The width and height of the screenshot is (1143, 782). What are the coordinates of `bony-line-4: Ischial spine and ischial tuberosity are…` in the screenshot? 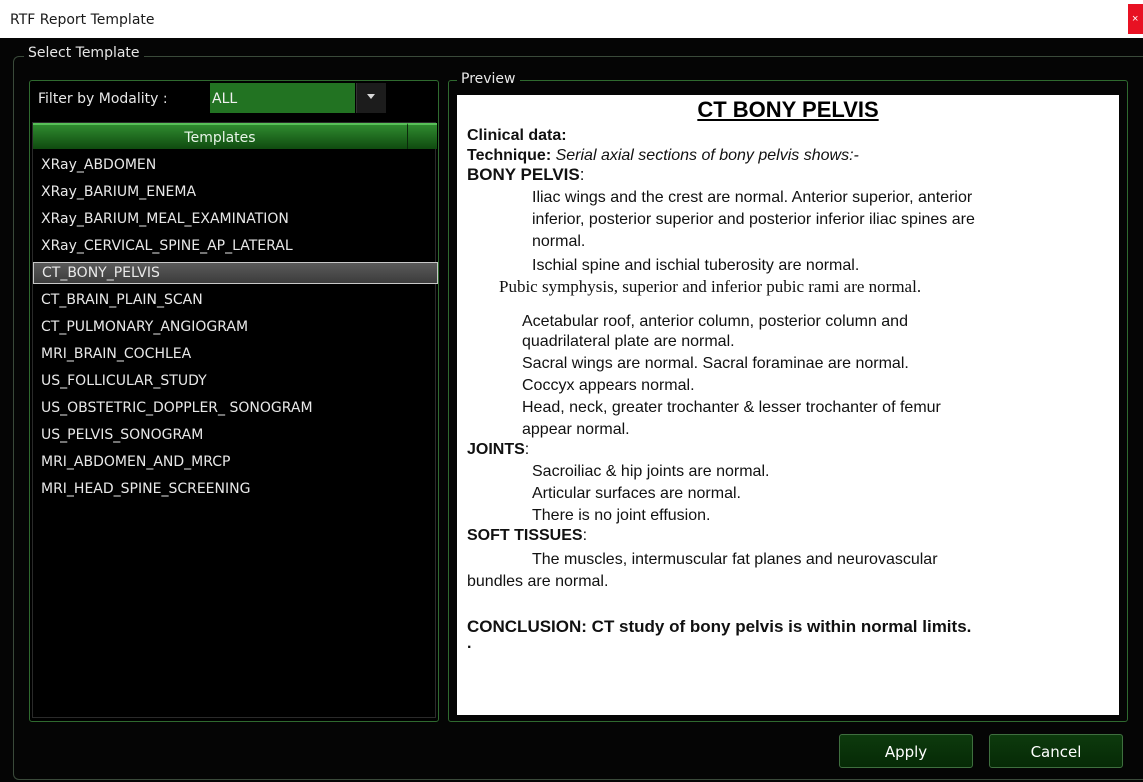 It's located at (696, 265).